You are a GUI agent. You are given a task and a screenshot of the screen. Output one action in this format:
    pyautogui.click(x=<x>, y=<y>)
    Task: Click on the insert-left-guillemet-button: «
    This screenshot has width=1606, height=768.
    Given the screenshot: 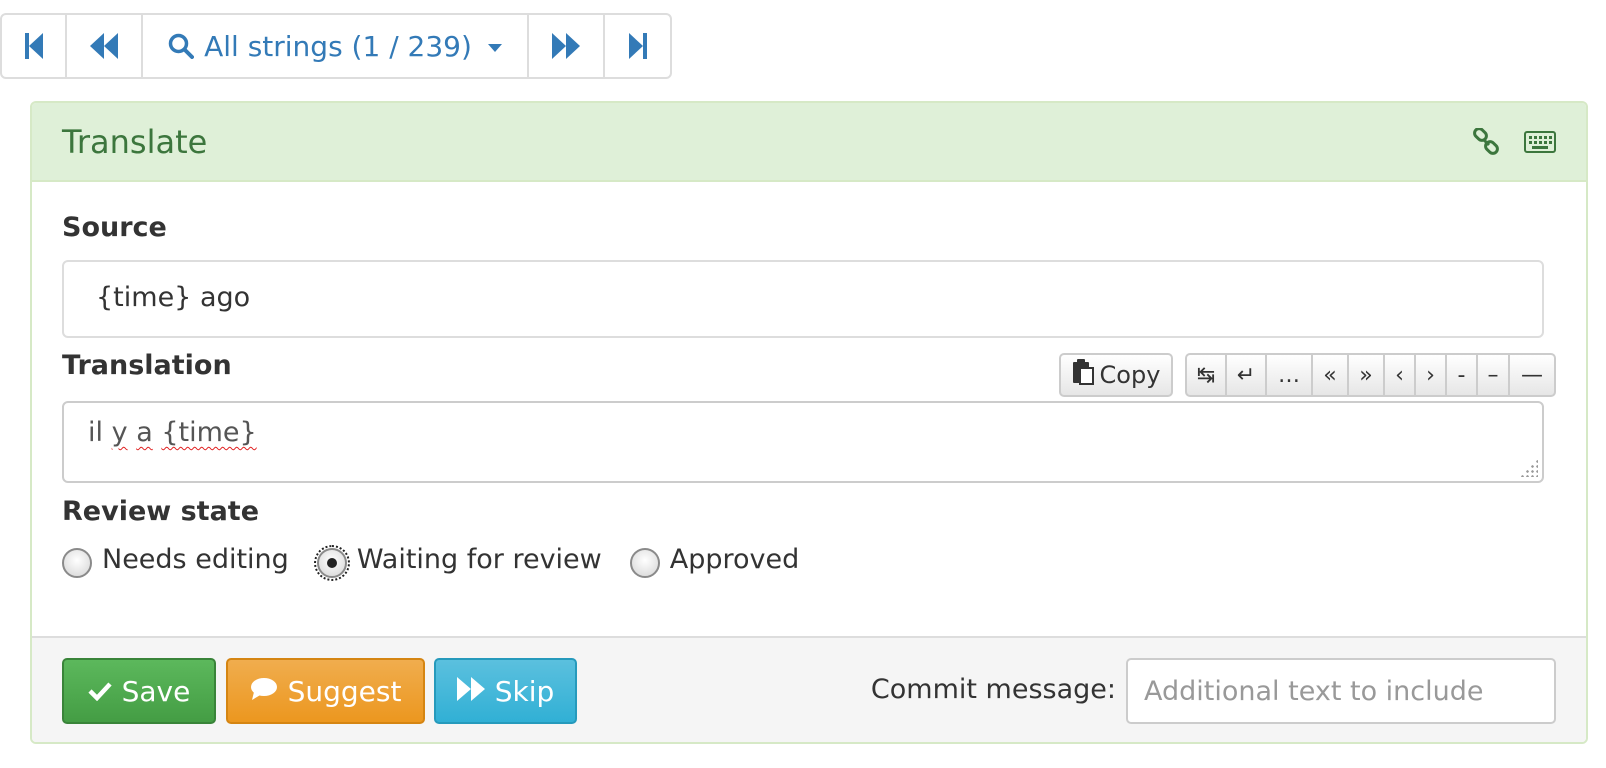 What is the action you would take?
    pyautogui.click(x=1331, y=375)
    